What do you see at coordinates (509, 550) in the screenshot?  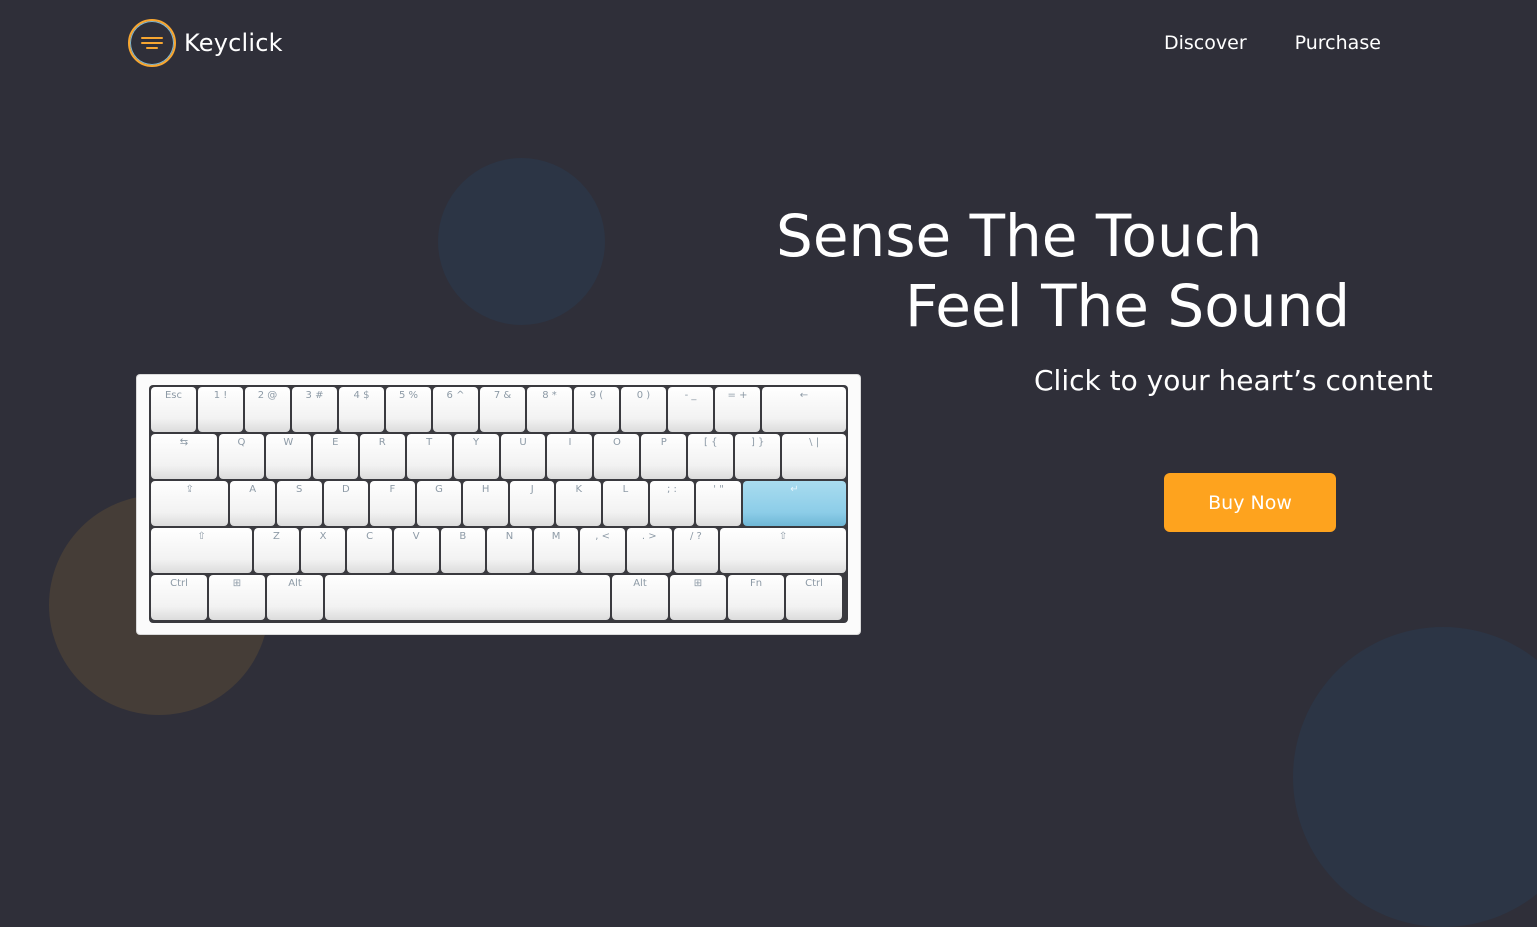 I see `keycap: N` at bounding box center [509, 550].